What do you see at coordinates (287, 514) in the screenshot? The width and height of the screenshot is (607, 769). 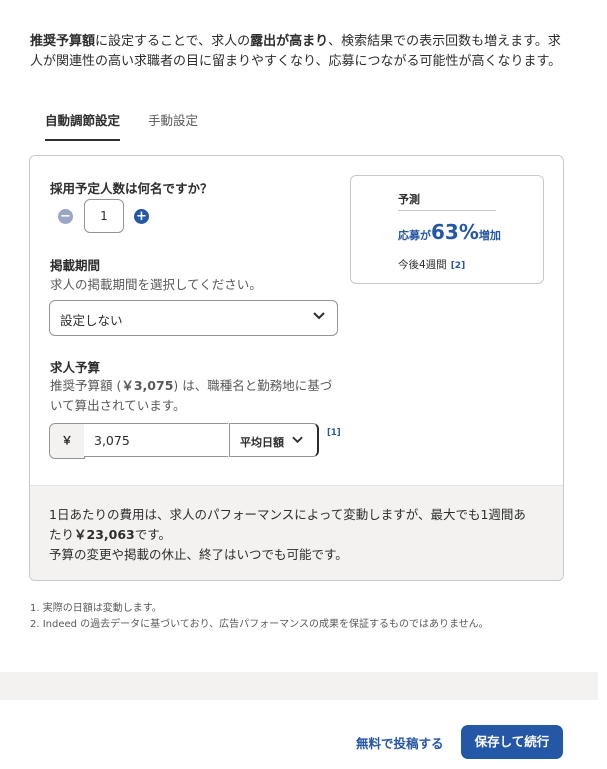 I see `cost-note-line1: 1日あたりの費用は、求人のパフォーマンスによって変動しますが、最大でも1週間あ` at bounding box center [287, 514].